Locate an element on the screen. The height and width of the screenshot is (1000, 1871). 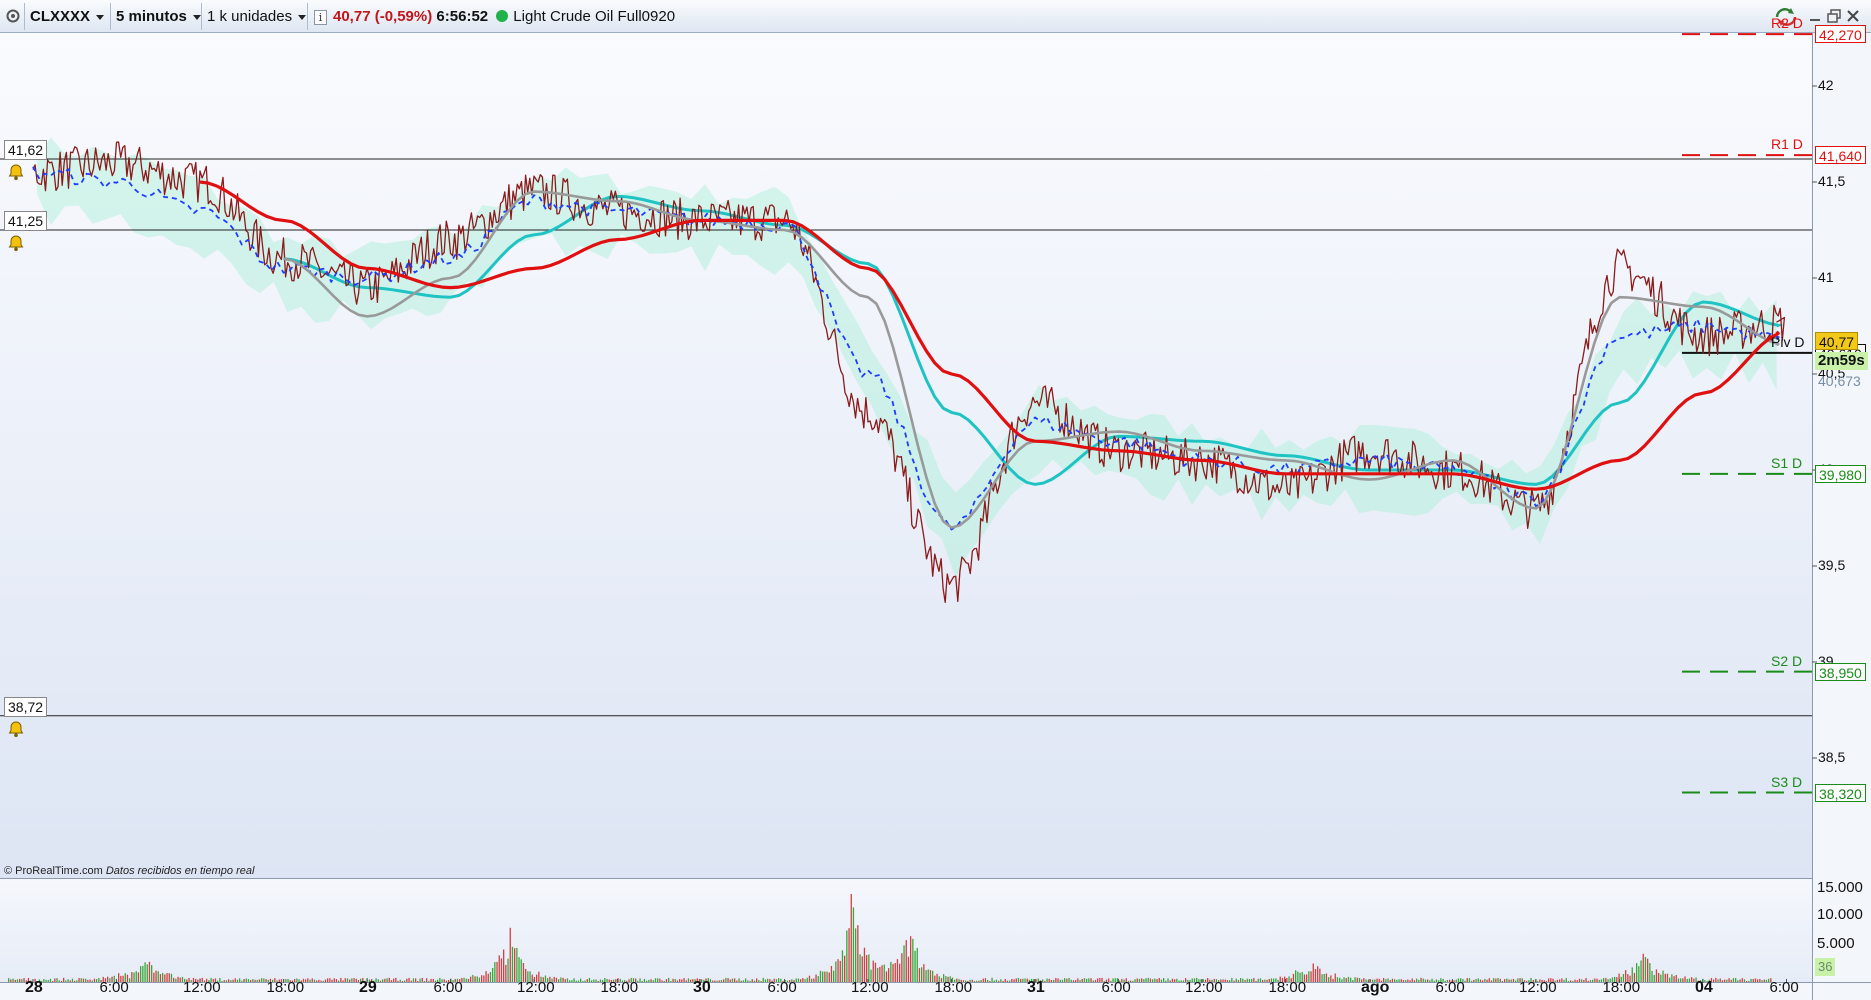
pivot-name: R2 D is located at coordinates (1787, 23).